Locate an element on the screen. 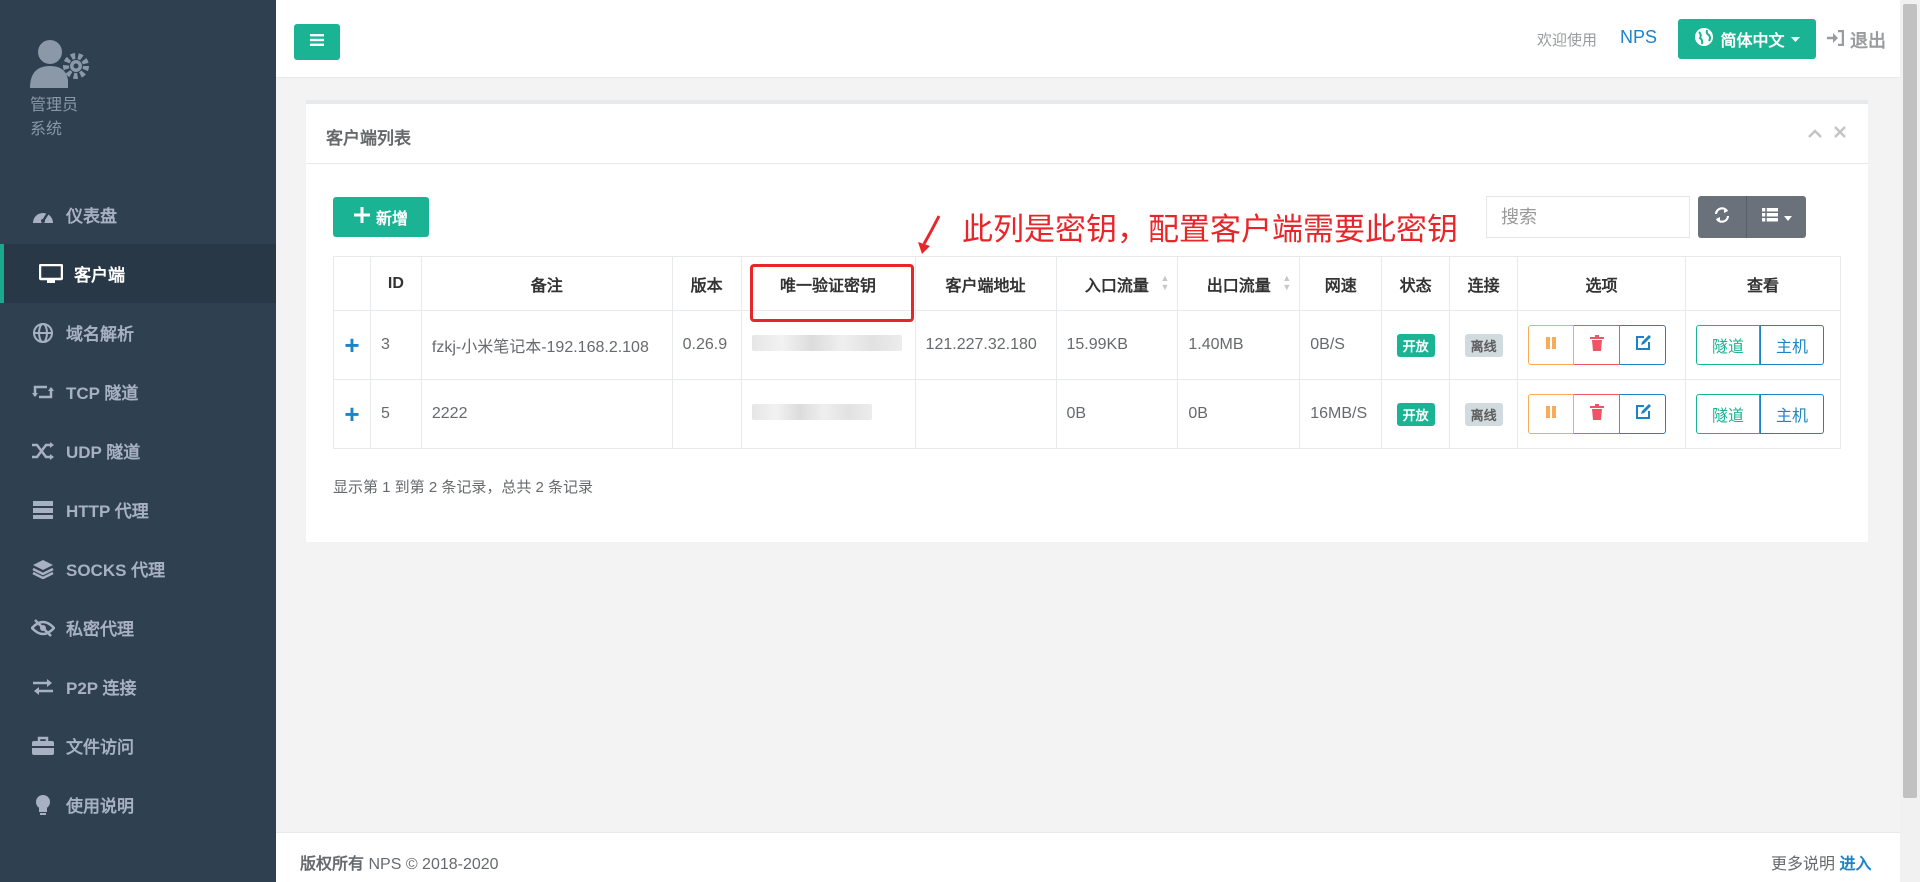 The image size is (1920, 882). collapse-icon is located at coordinates (1815, 132).